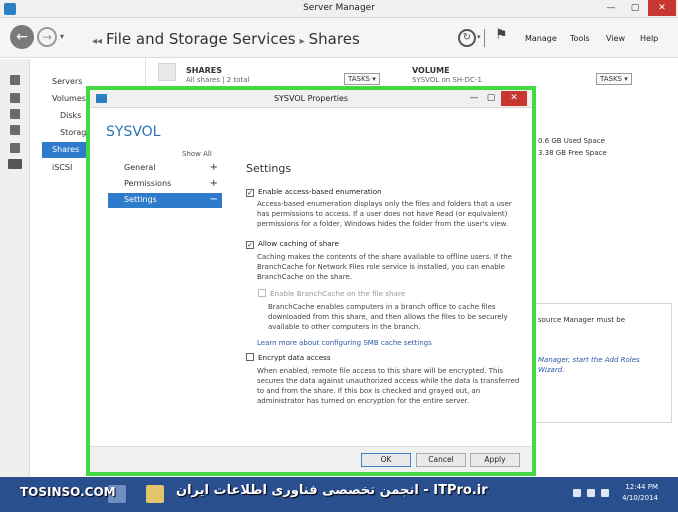 The height and width of the screenshot is (512, 678). What do you see at coordinates (22, 37) in the screenshot?
I see `back-button: ←` at bounding box center [22, 37].